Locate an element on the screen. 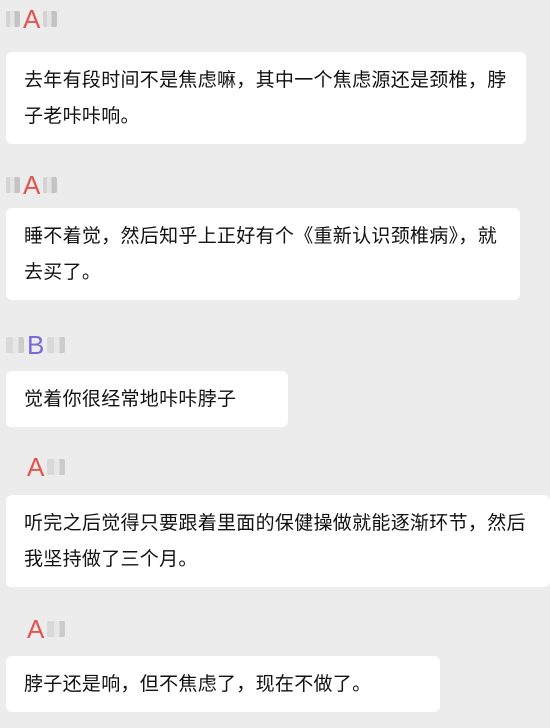 Image resolution: width=550 pixels, height=728 pixels. message-bubble: 听完之后觉得只要跟着里面的保健操做就能逐渐环节，然后我坚持做了三个月。 is located at coordinates (278, 541).